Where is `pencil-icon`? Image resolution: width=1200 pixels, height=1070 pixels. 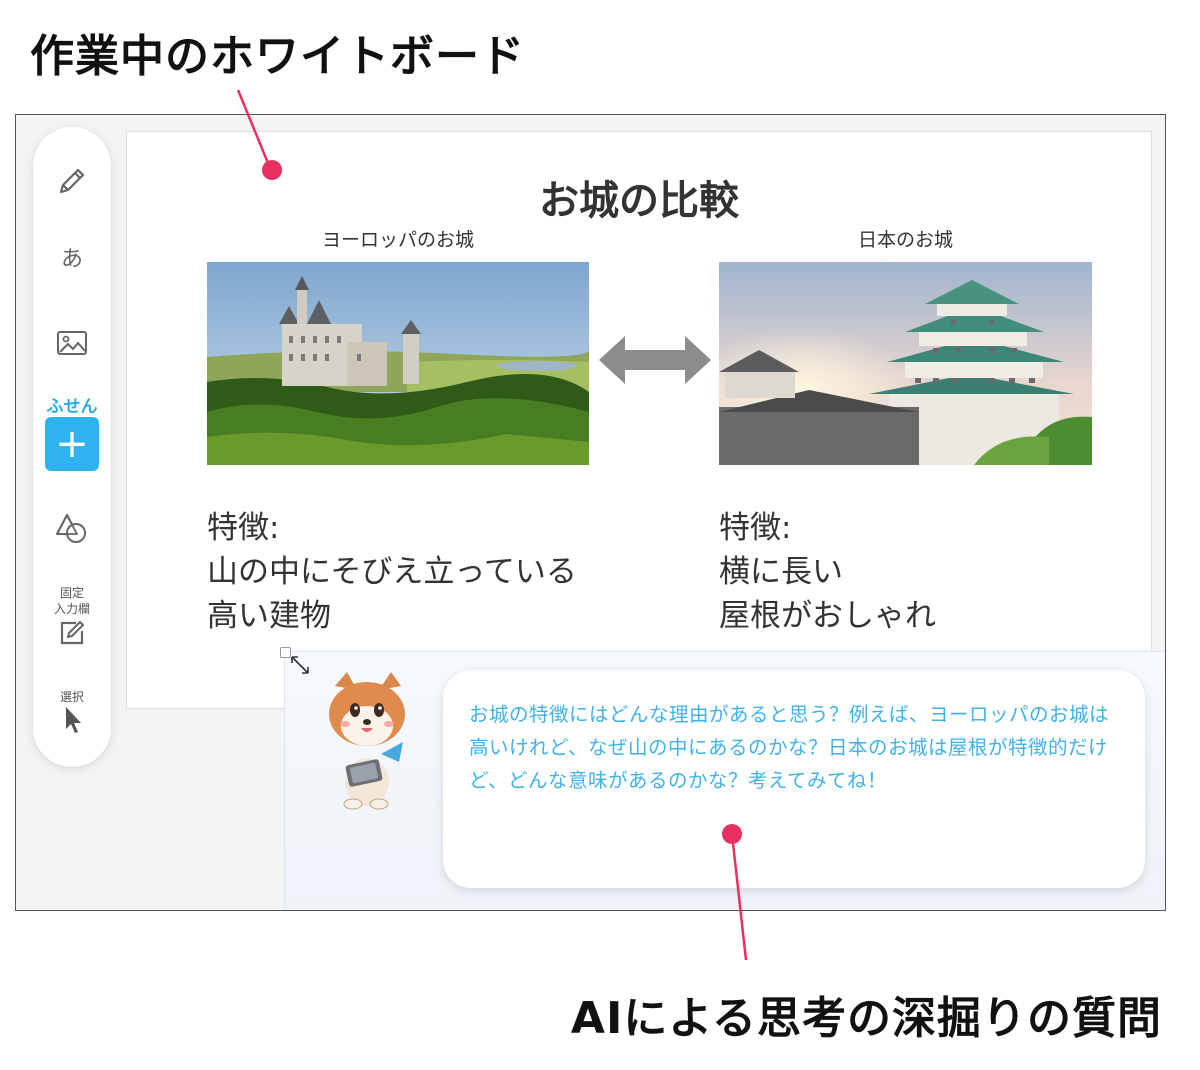
pencil-icon is located at coordinates (72, 181).